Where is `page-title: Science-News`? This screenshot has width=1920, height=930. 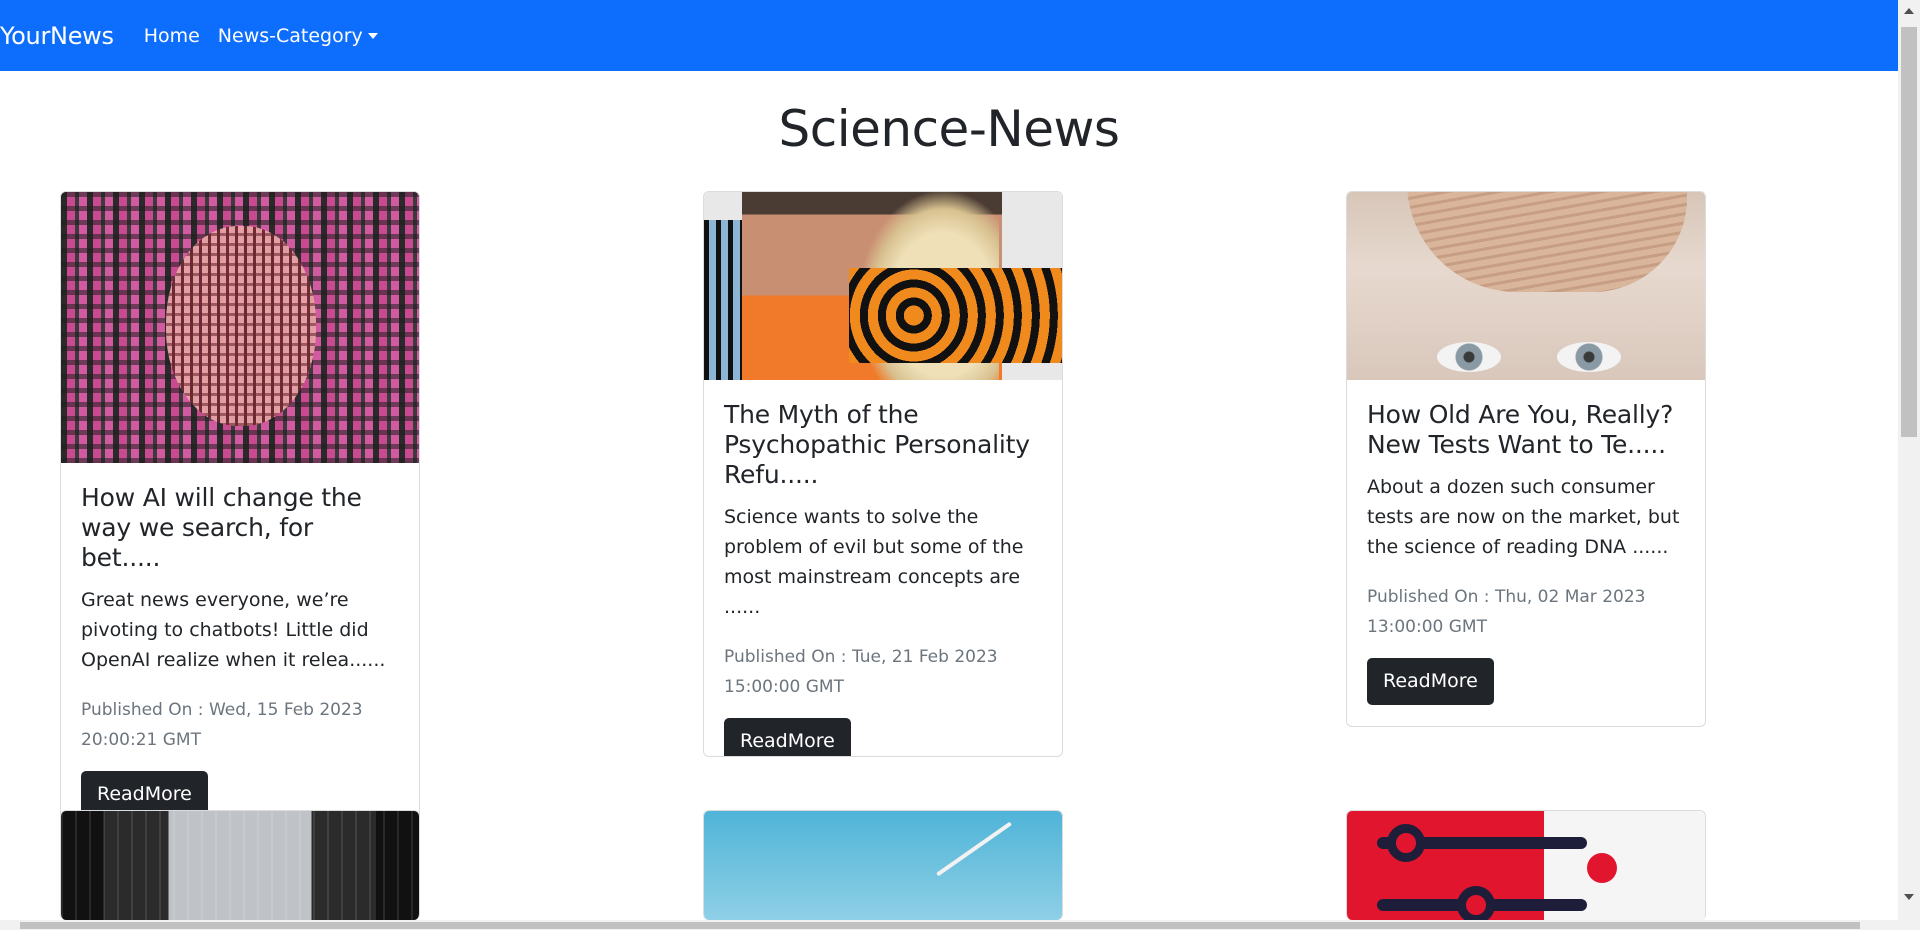 page-title: Science-News is located at coordinates (949, 129).